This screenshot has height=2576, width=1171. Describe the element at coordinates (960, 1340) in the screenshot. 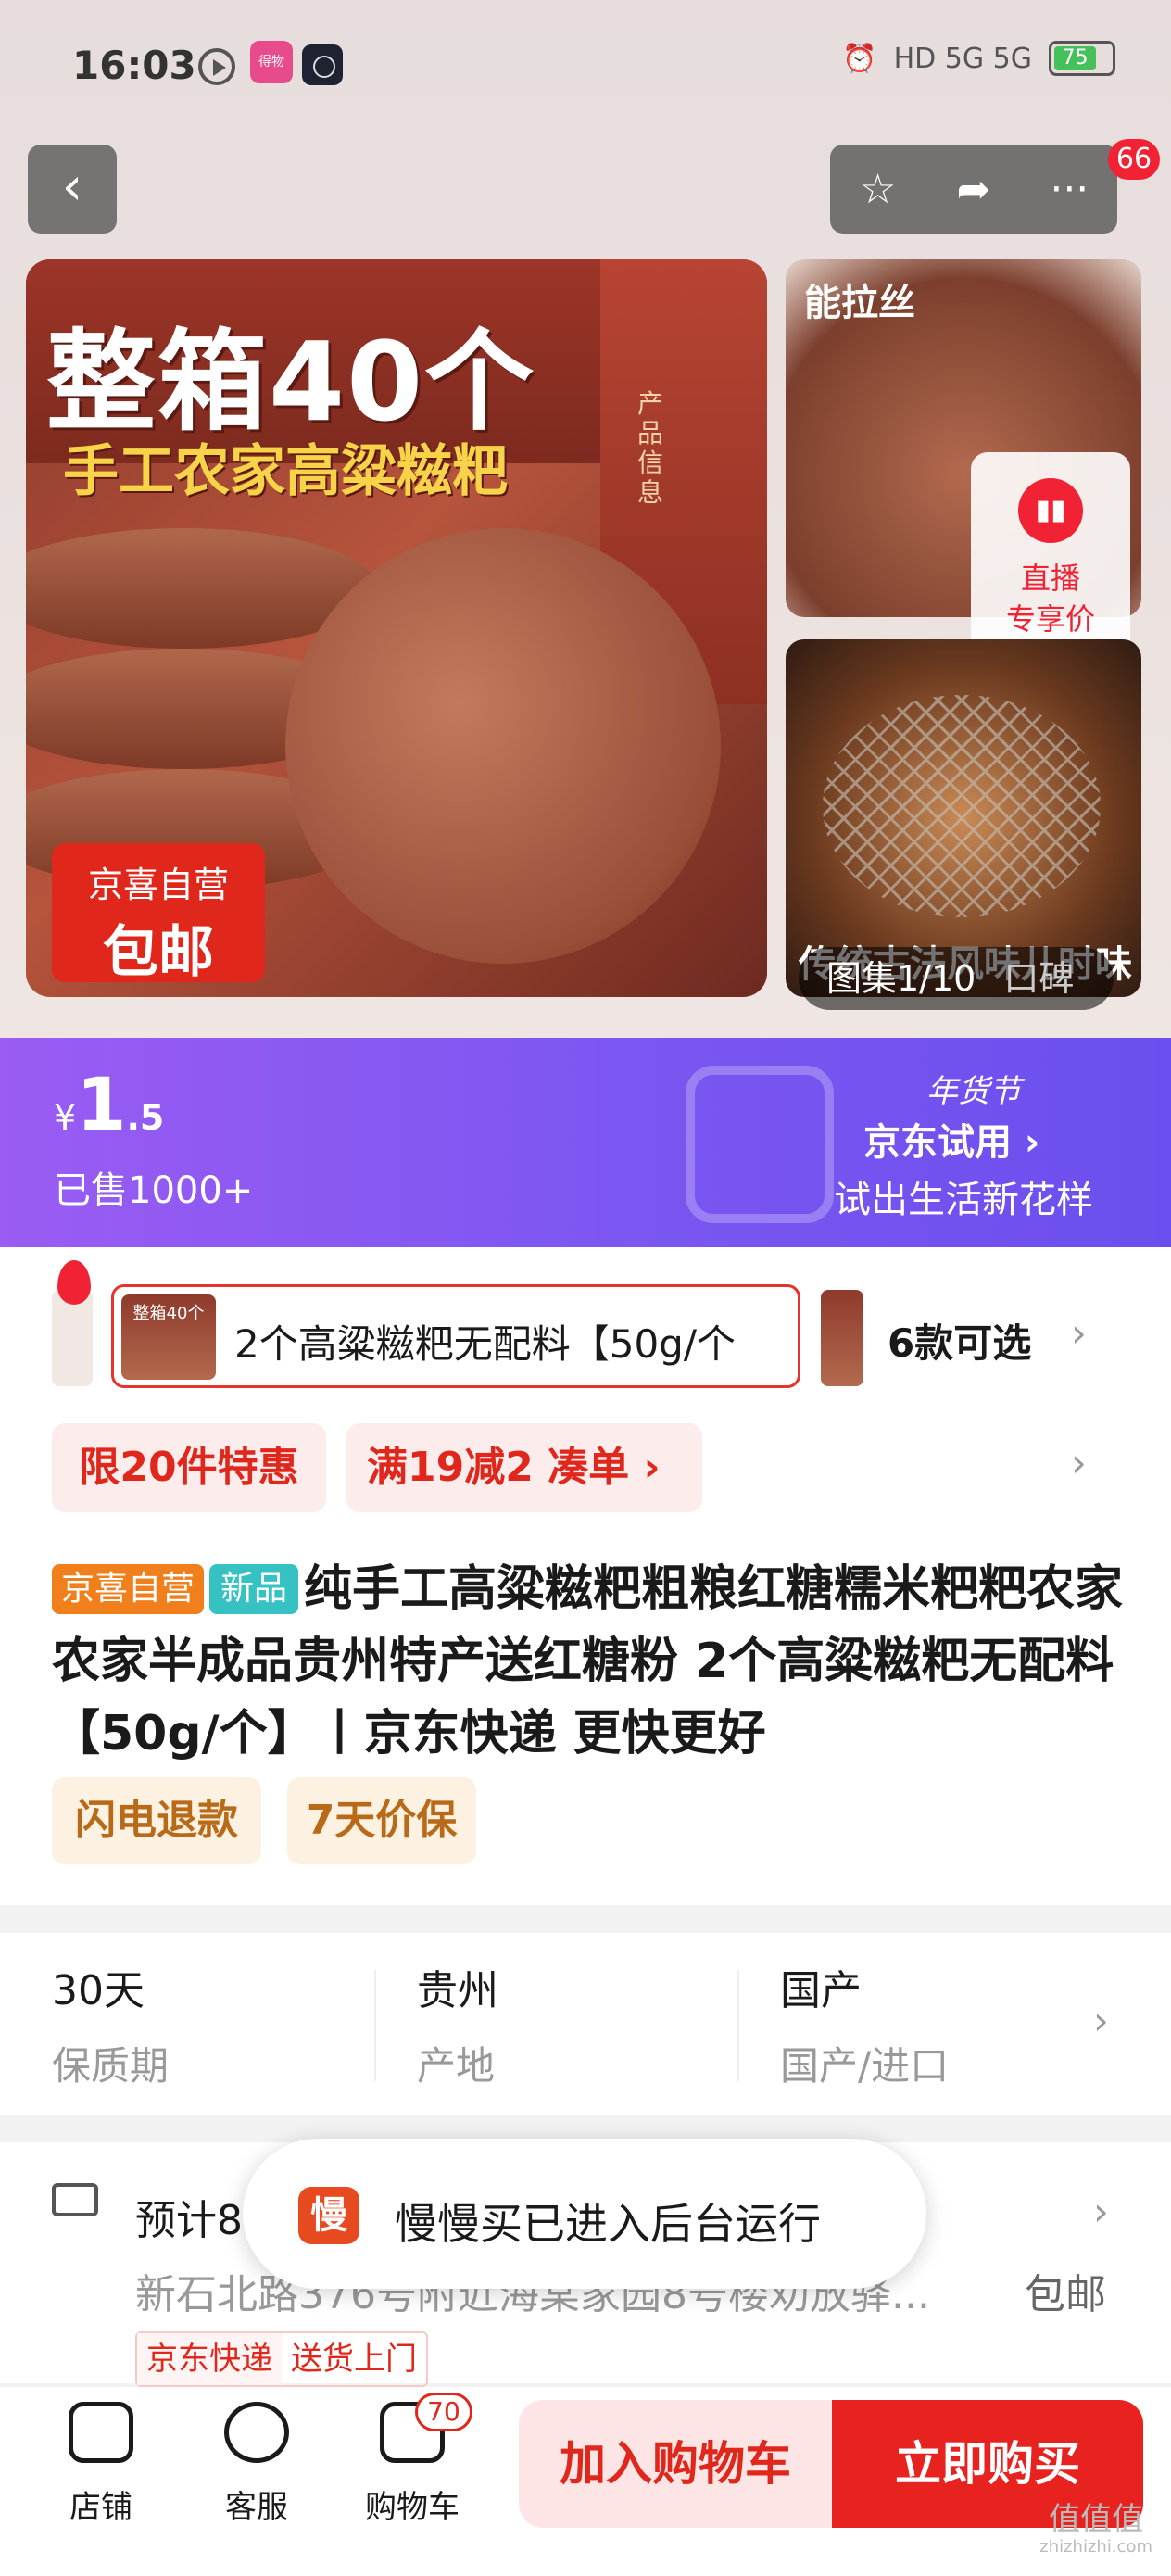

I see `variant-count: 6款可选` at that location.